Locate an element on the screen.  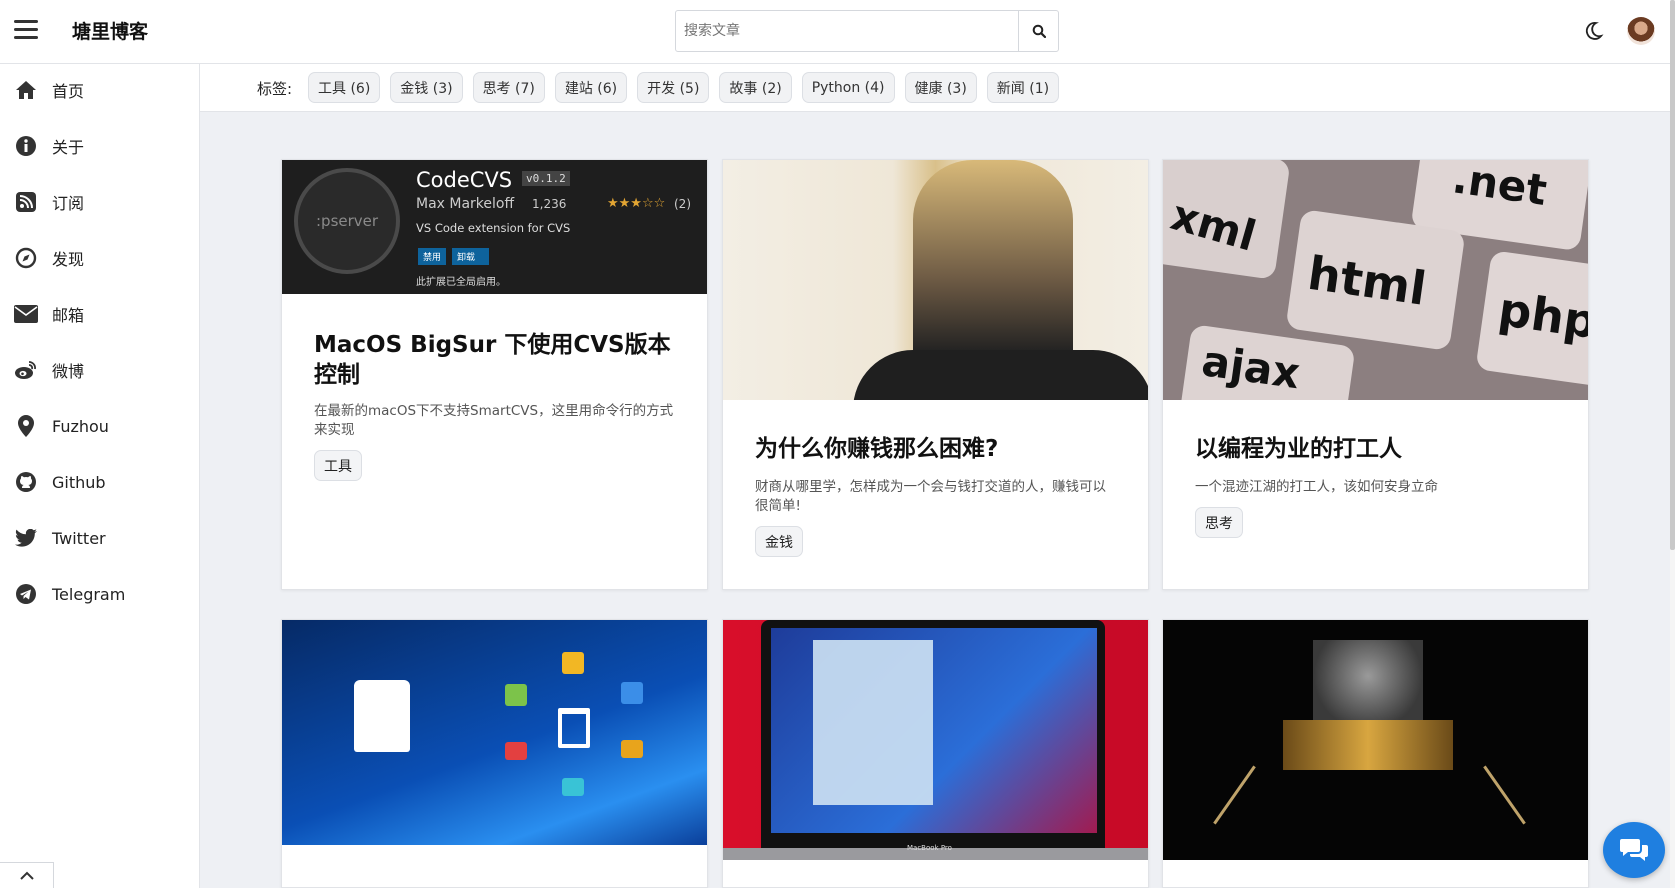
sidebar-item-telegram: Telegram is located at coordinates (99, 594).